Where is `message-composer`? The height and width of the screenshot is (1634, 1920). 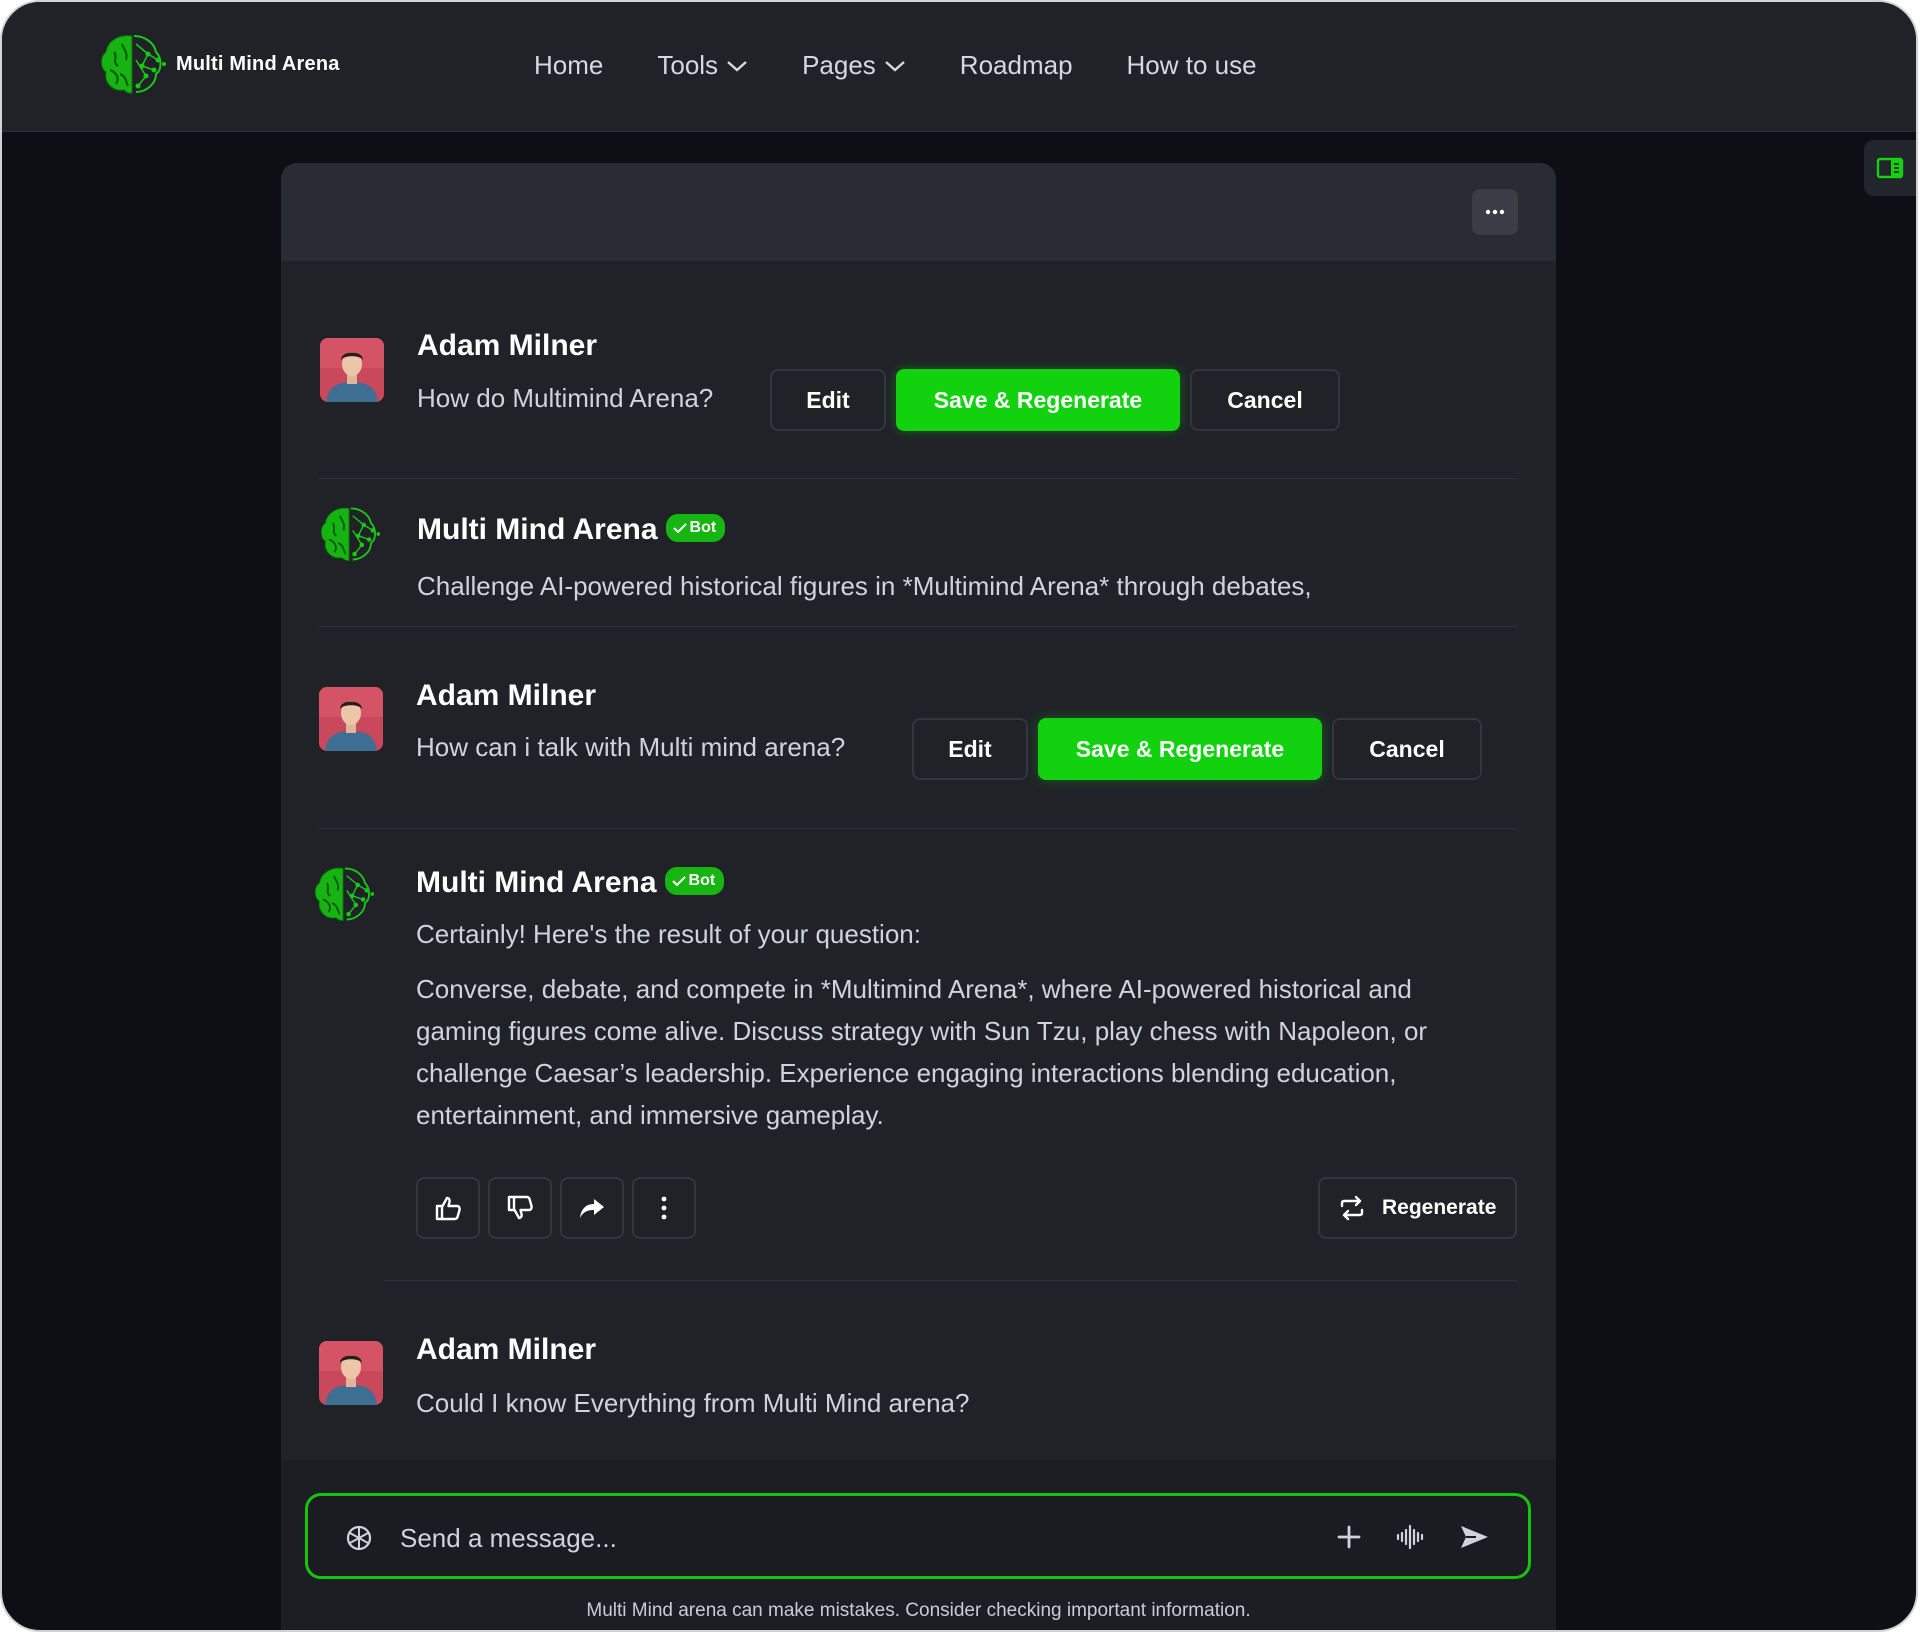 message-composer is located at coordinates (918, 1536).